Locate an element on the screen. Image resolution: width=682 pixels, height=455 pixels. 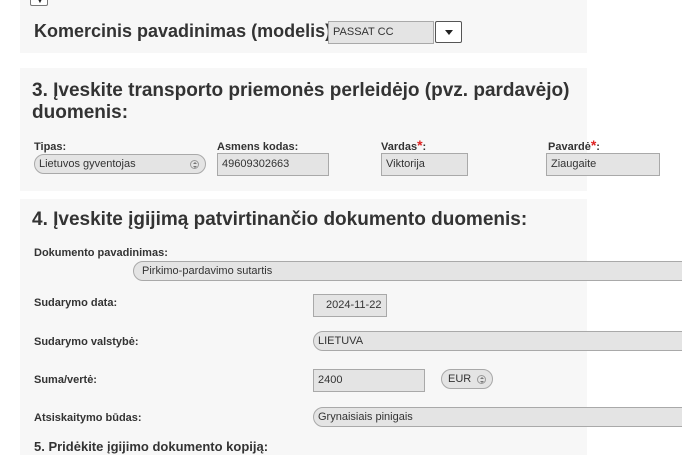
section-5-title: 5. Pridėkite įgijimo dokumento kopiją: is located at coordinates (151, 446).